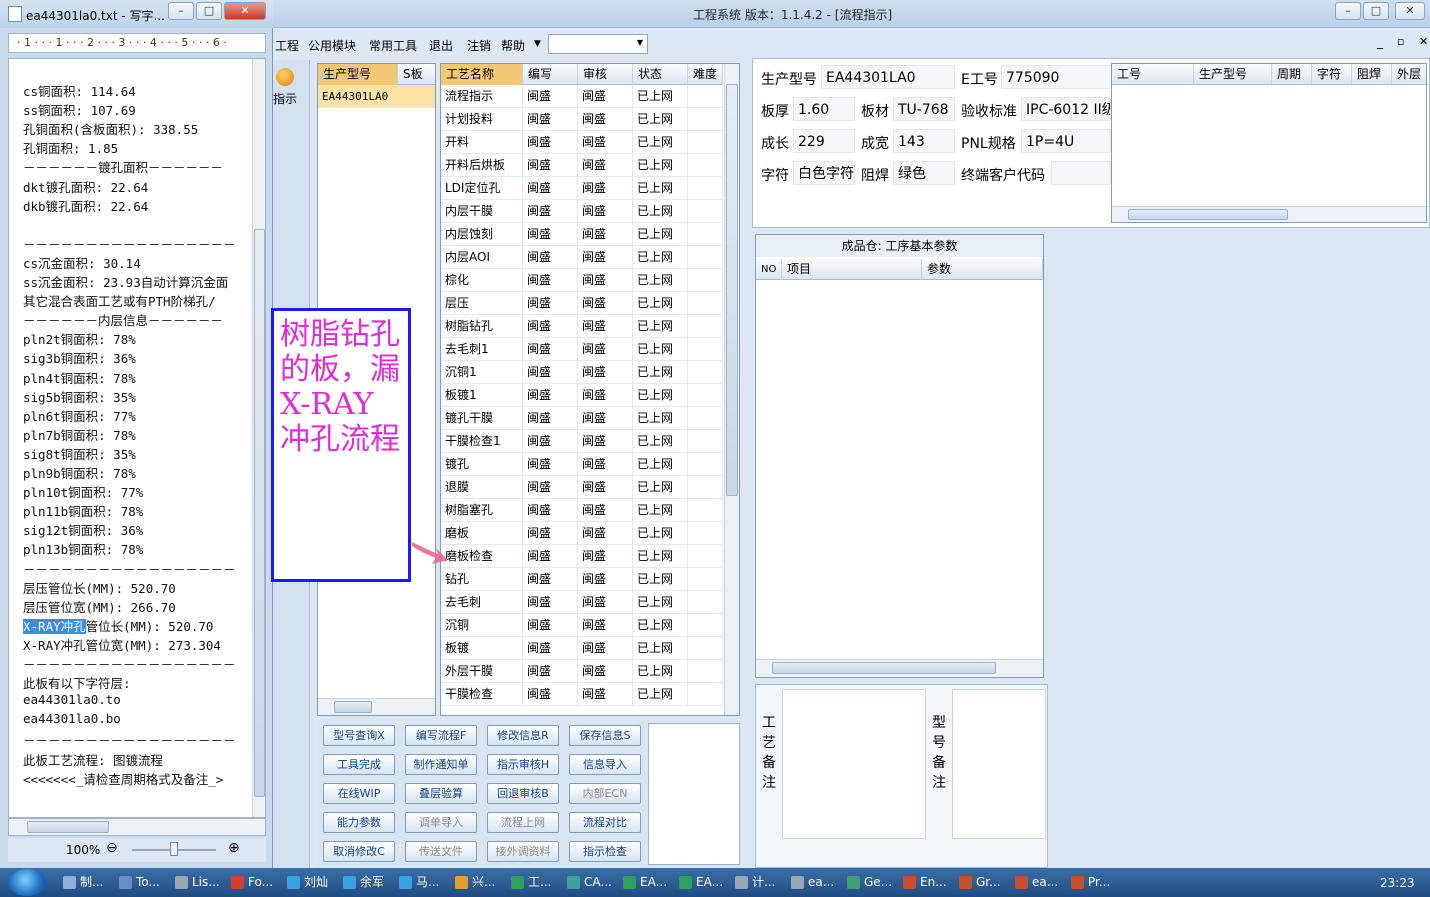  I want to click on action-button: 流程上网, so click(523, 822).